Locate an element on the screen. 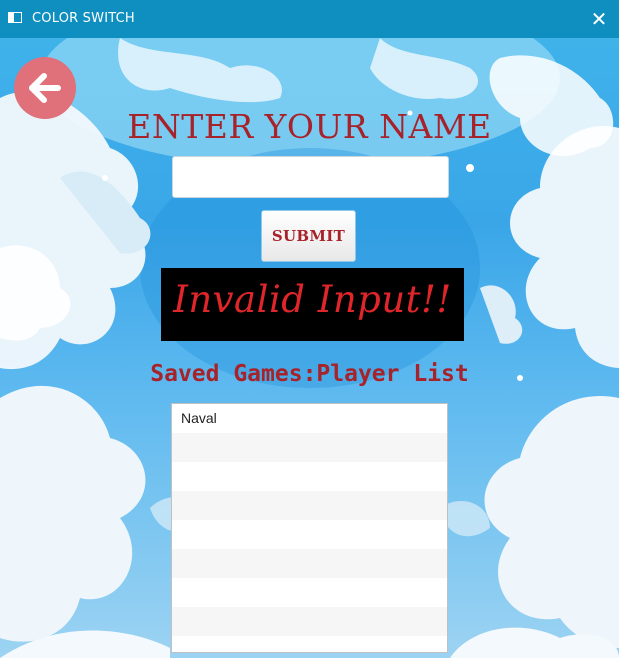  window-title: COLOR SWITCH is located at coordinates (83, 18).